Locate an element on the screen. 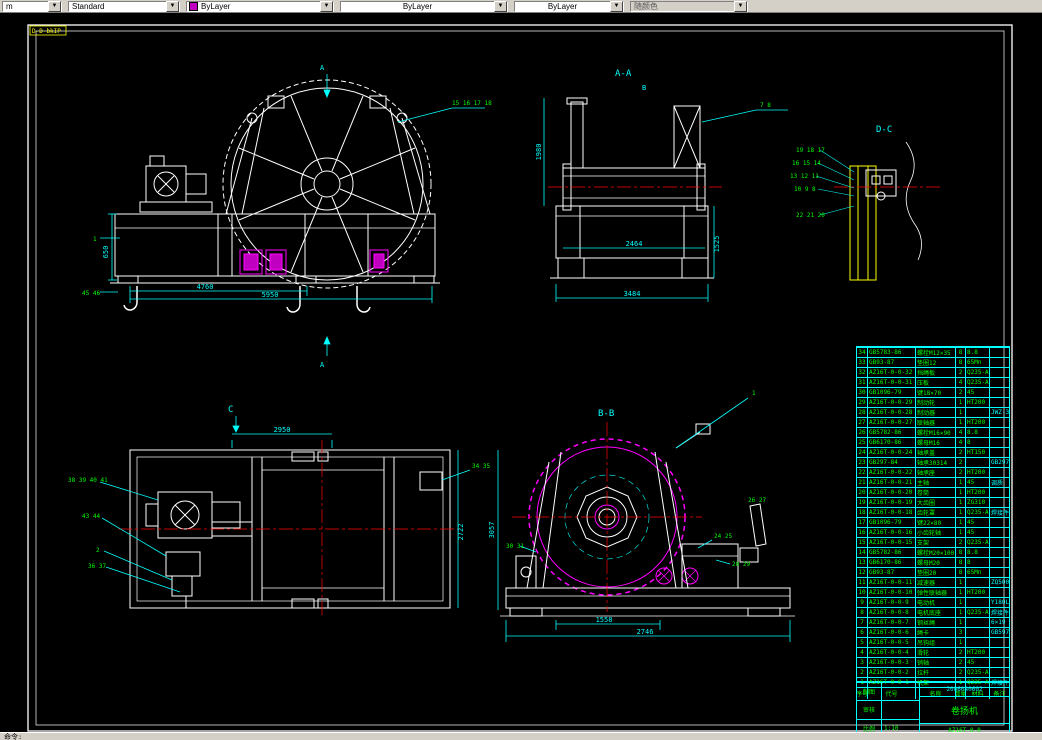 The height and width of the screenshot is (740, 1042). bom-cell-remark: 6×19 is located at coordinates (999, 622).